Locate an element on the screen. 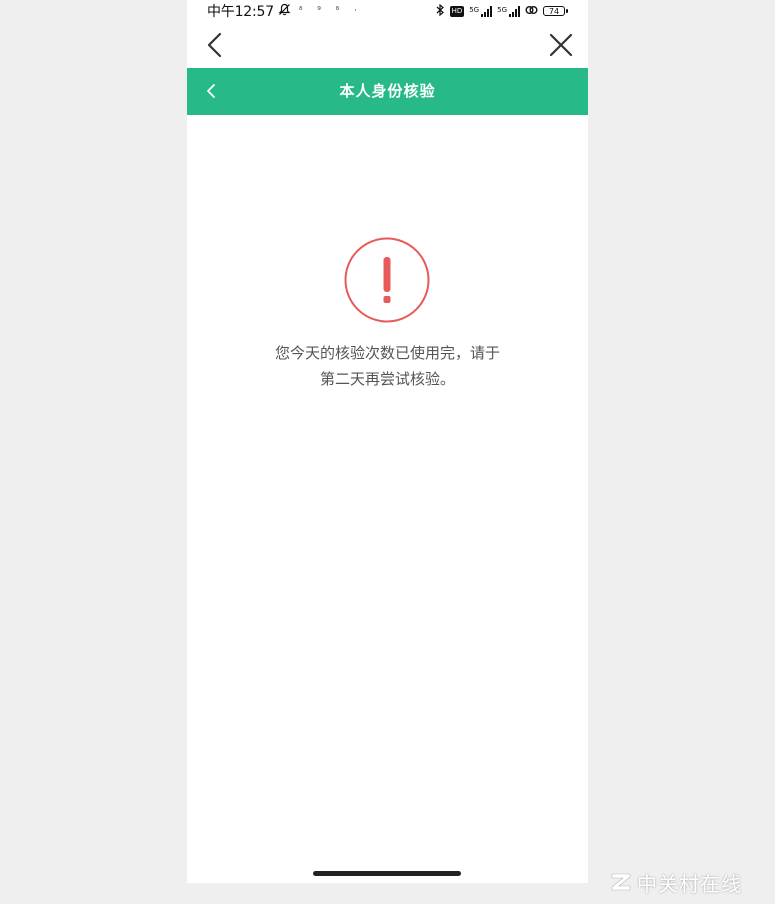  top-nav is located at coordinates (387, 45).